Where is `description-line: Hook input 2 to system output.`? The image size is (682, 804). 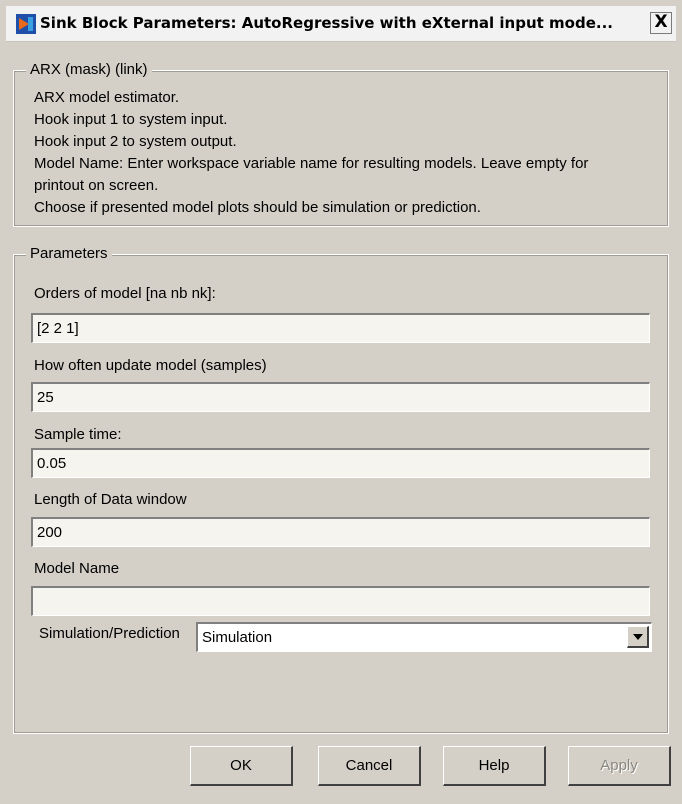
description-line: Hook input 2 to system output. is located at coordinates (135, 141).